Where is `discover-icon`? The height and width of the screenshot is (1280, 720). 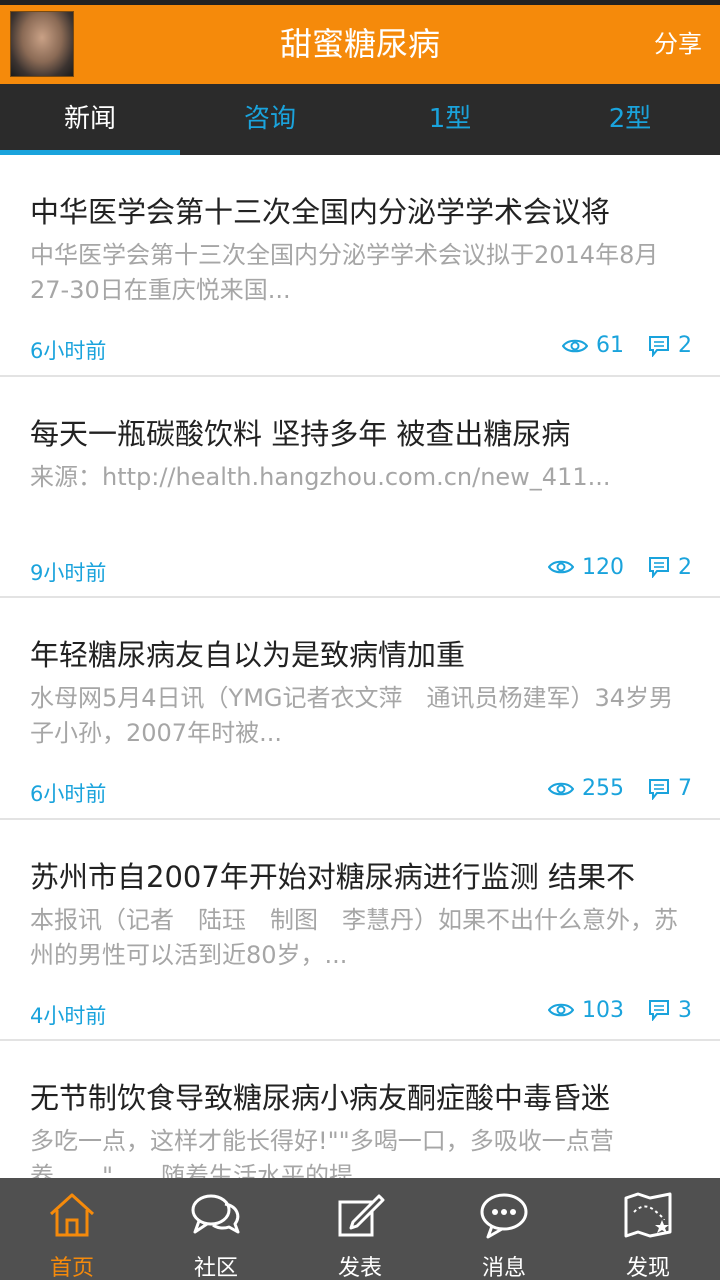
discover-icon is located at coordinates (648, 1215).